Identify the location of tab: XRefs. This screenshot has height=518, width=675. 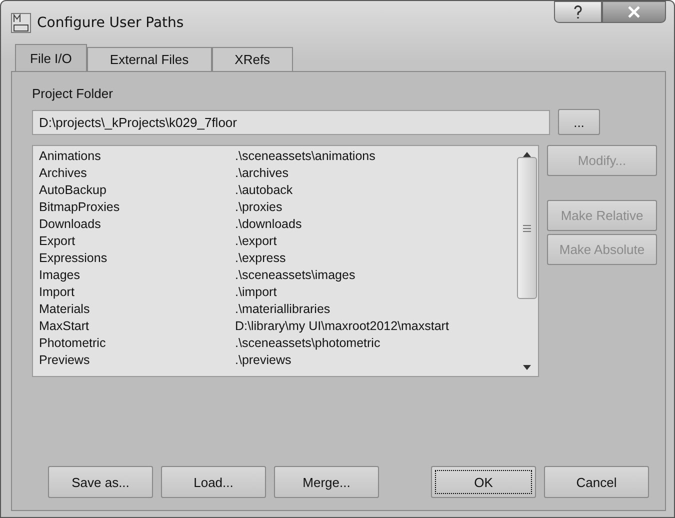
(253, 59).